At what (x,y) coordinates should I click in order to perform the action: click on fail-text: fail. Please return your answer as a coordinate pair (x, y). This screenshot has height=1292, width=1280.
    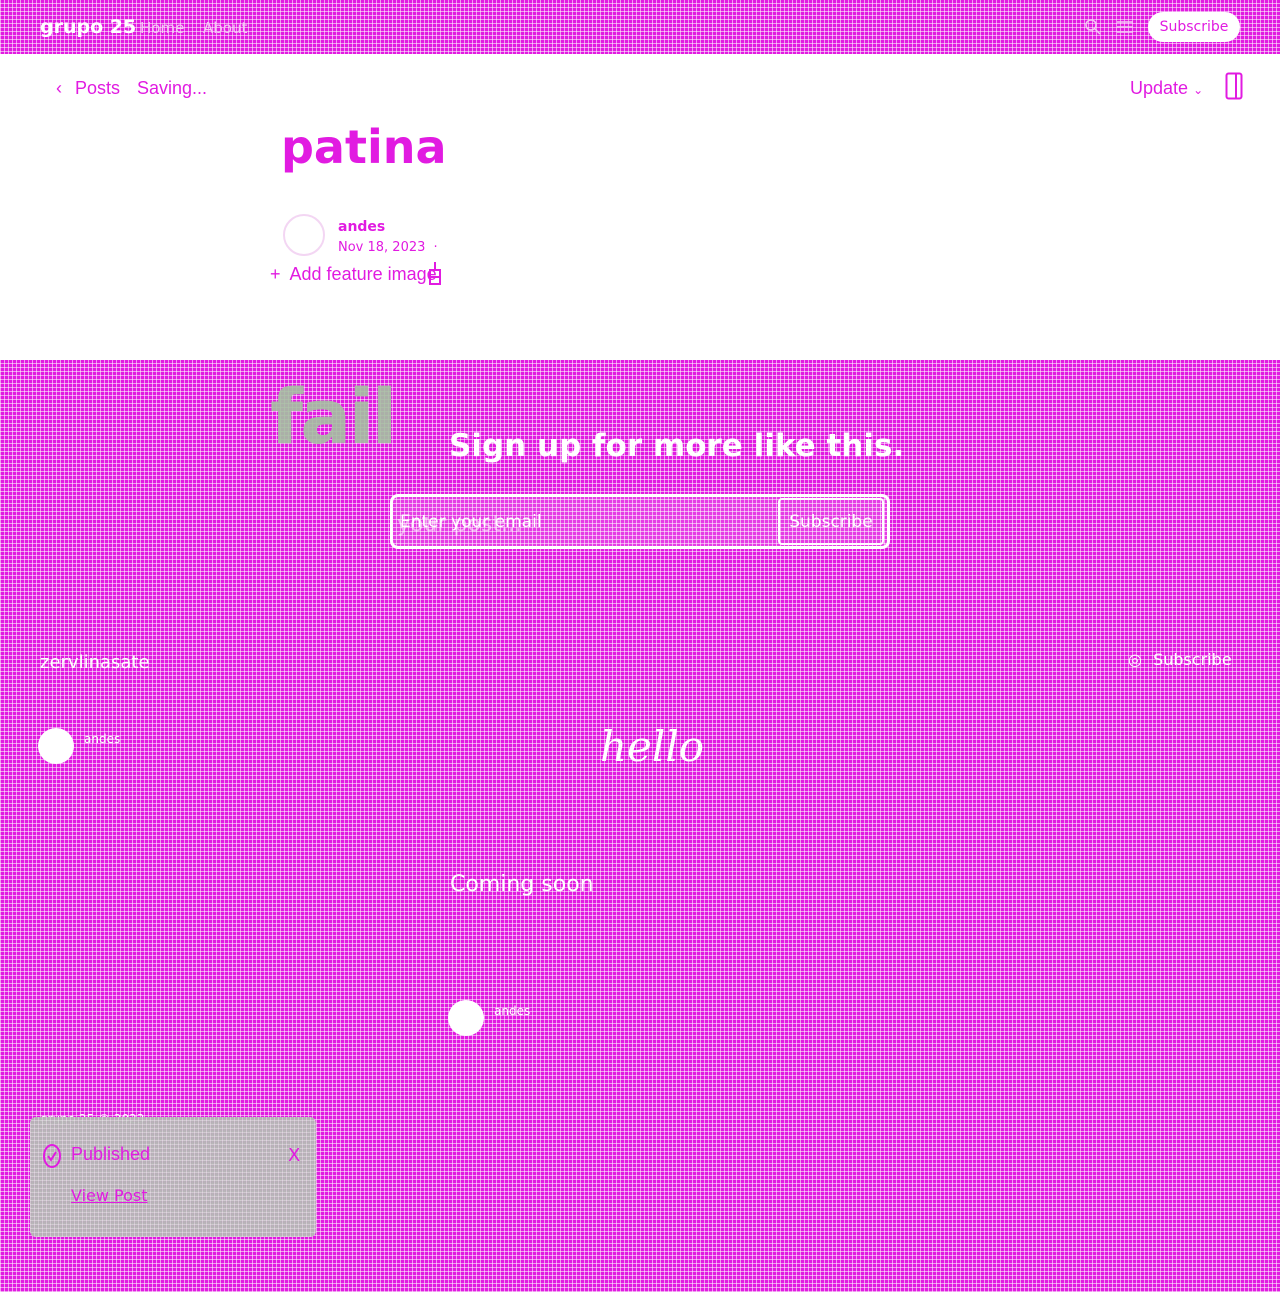
    Looking at the image, I should click on (333, 416).